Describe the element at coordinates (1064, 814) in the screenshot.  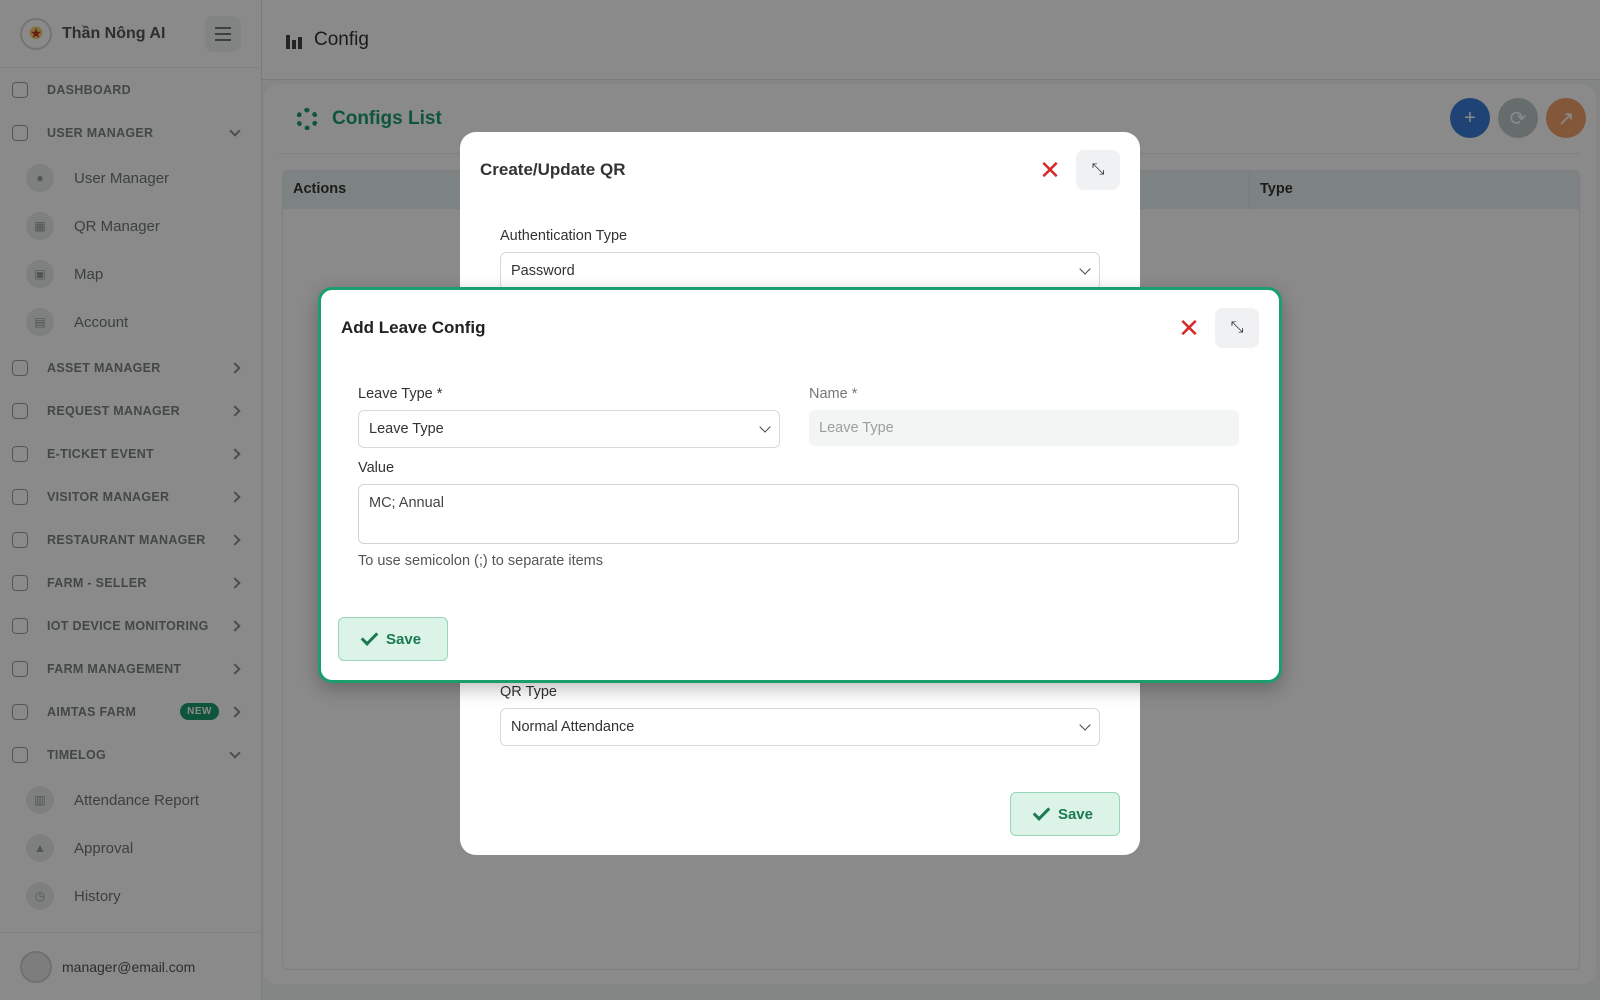
I see `qr-save-button: Save` at that location.